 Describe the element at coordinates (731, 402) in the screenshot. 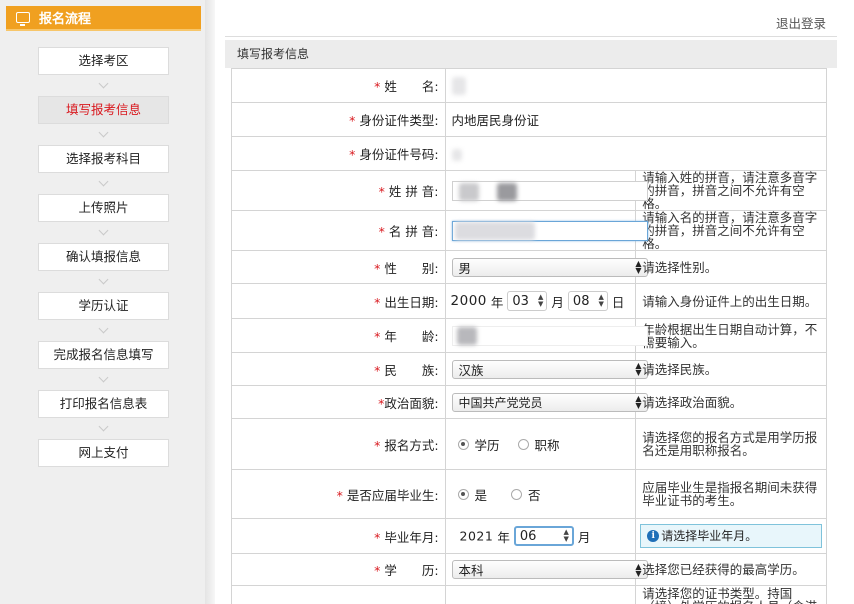

I see `political-hint: 请选择政治面貌。` at that location.